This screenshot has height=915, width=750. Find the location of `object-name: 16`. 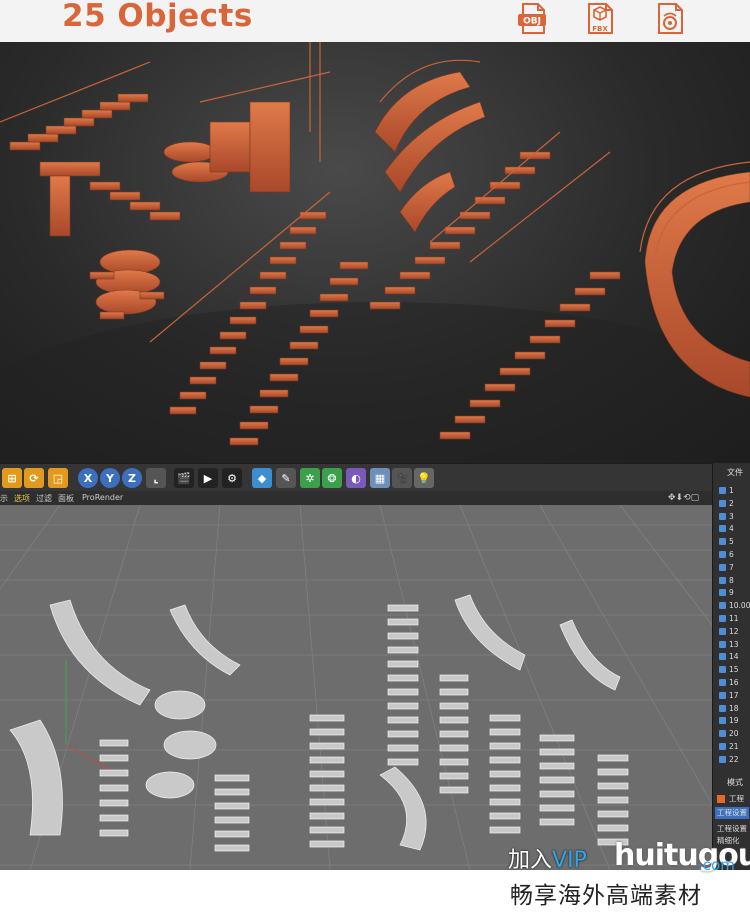

object-name: 16 is located at coordinates (734, 682).